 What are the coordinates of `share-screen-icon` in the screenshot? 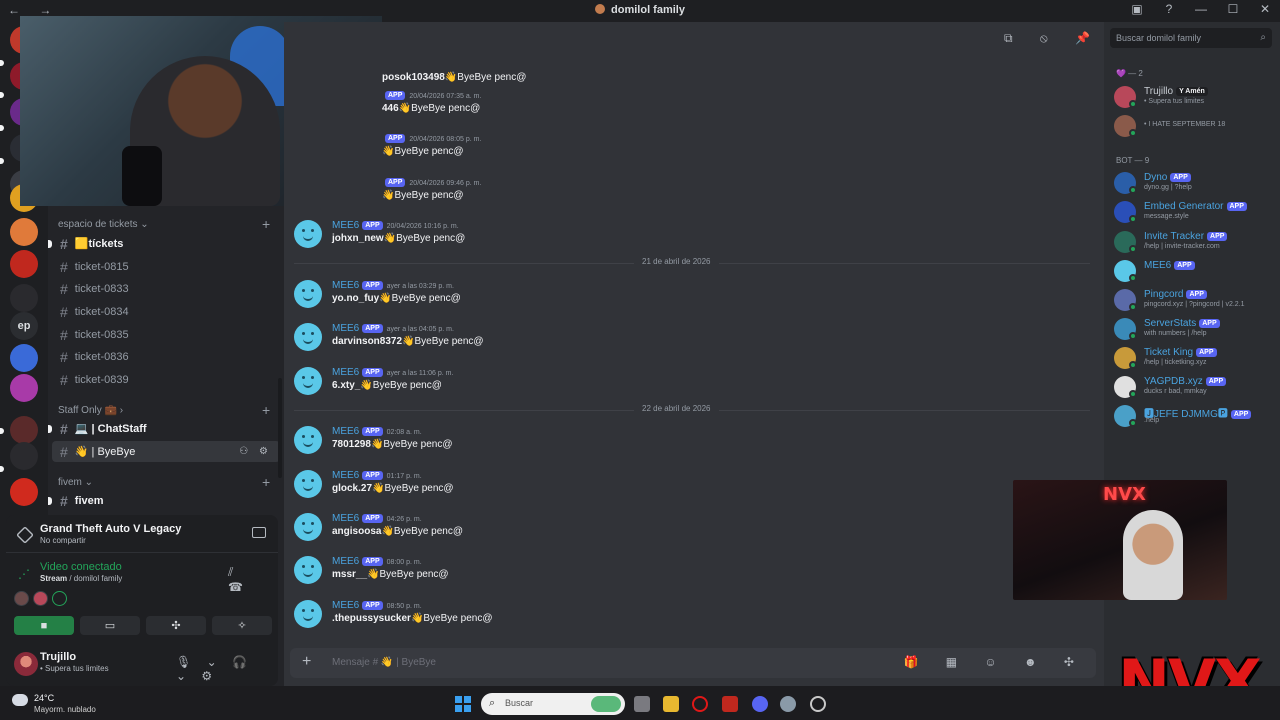 It's located at (259, 532).